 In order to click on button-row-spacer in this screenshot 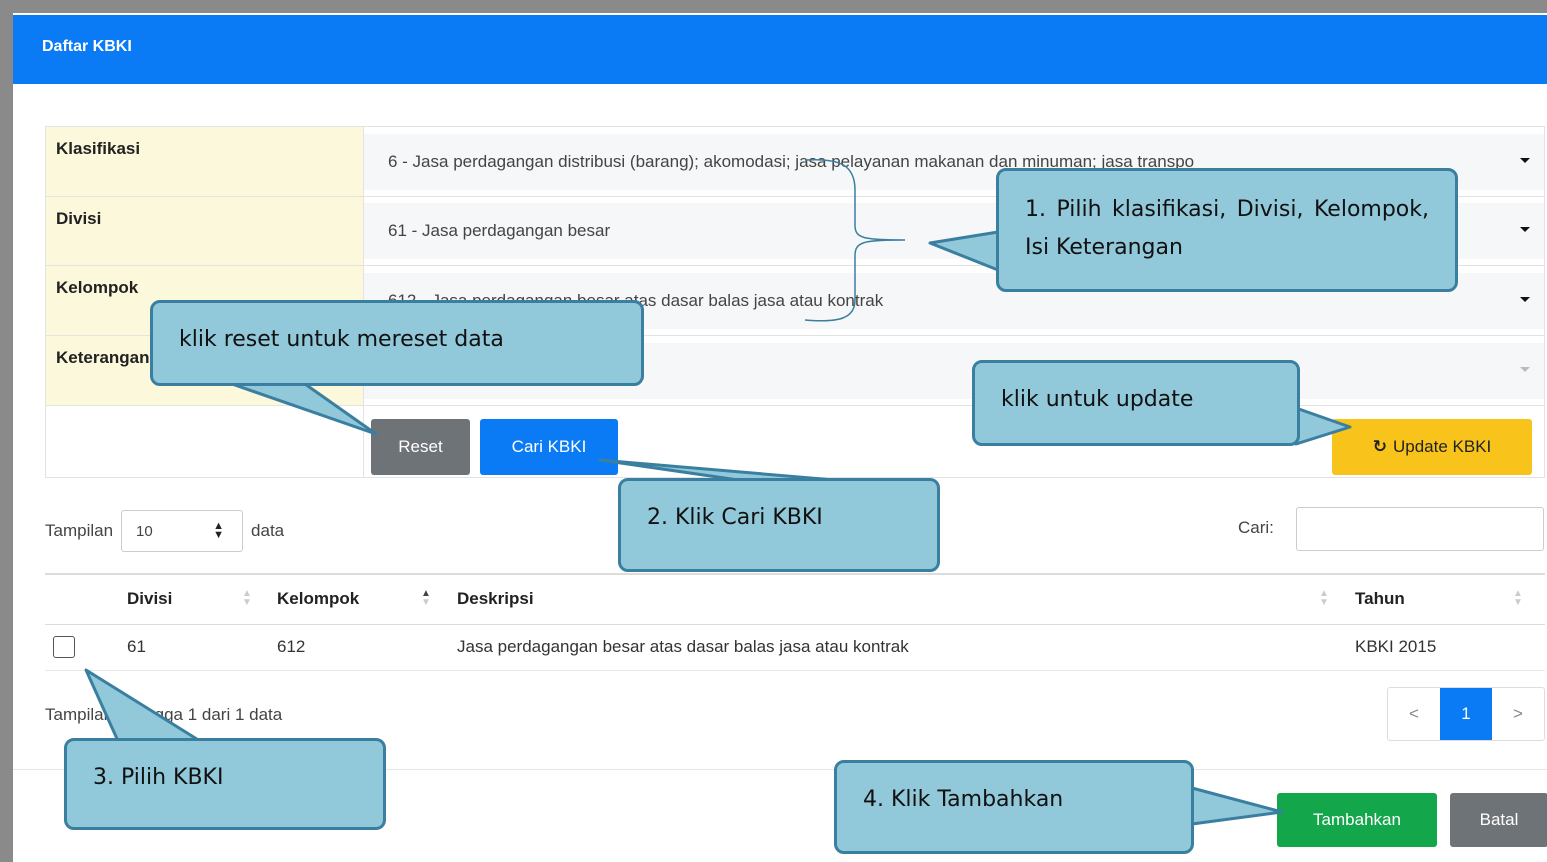, I will do `click(204, 441)`.